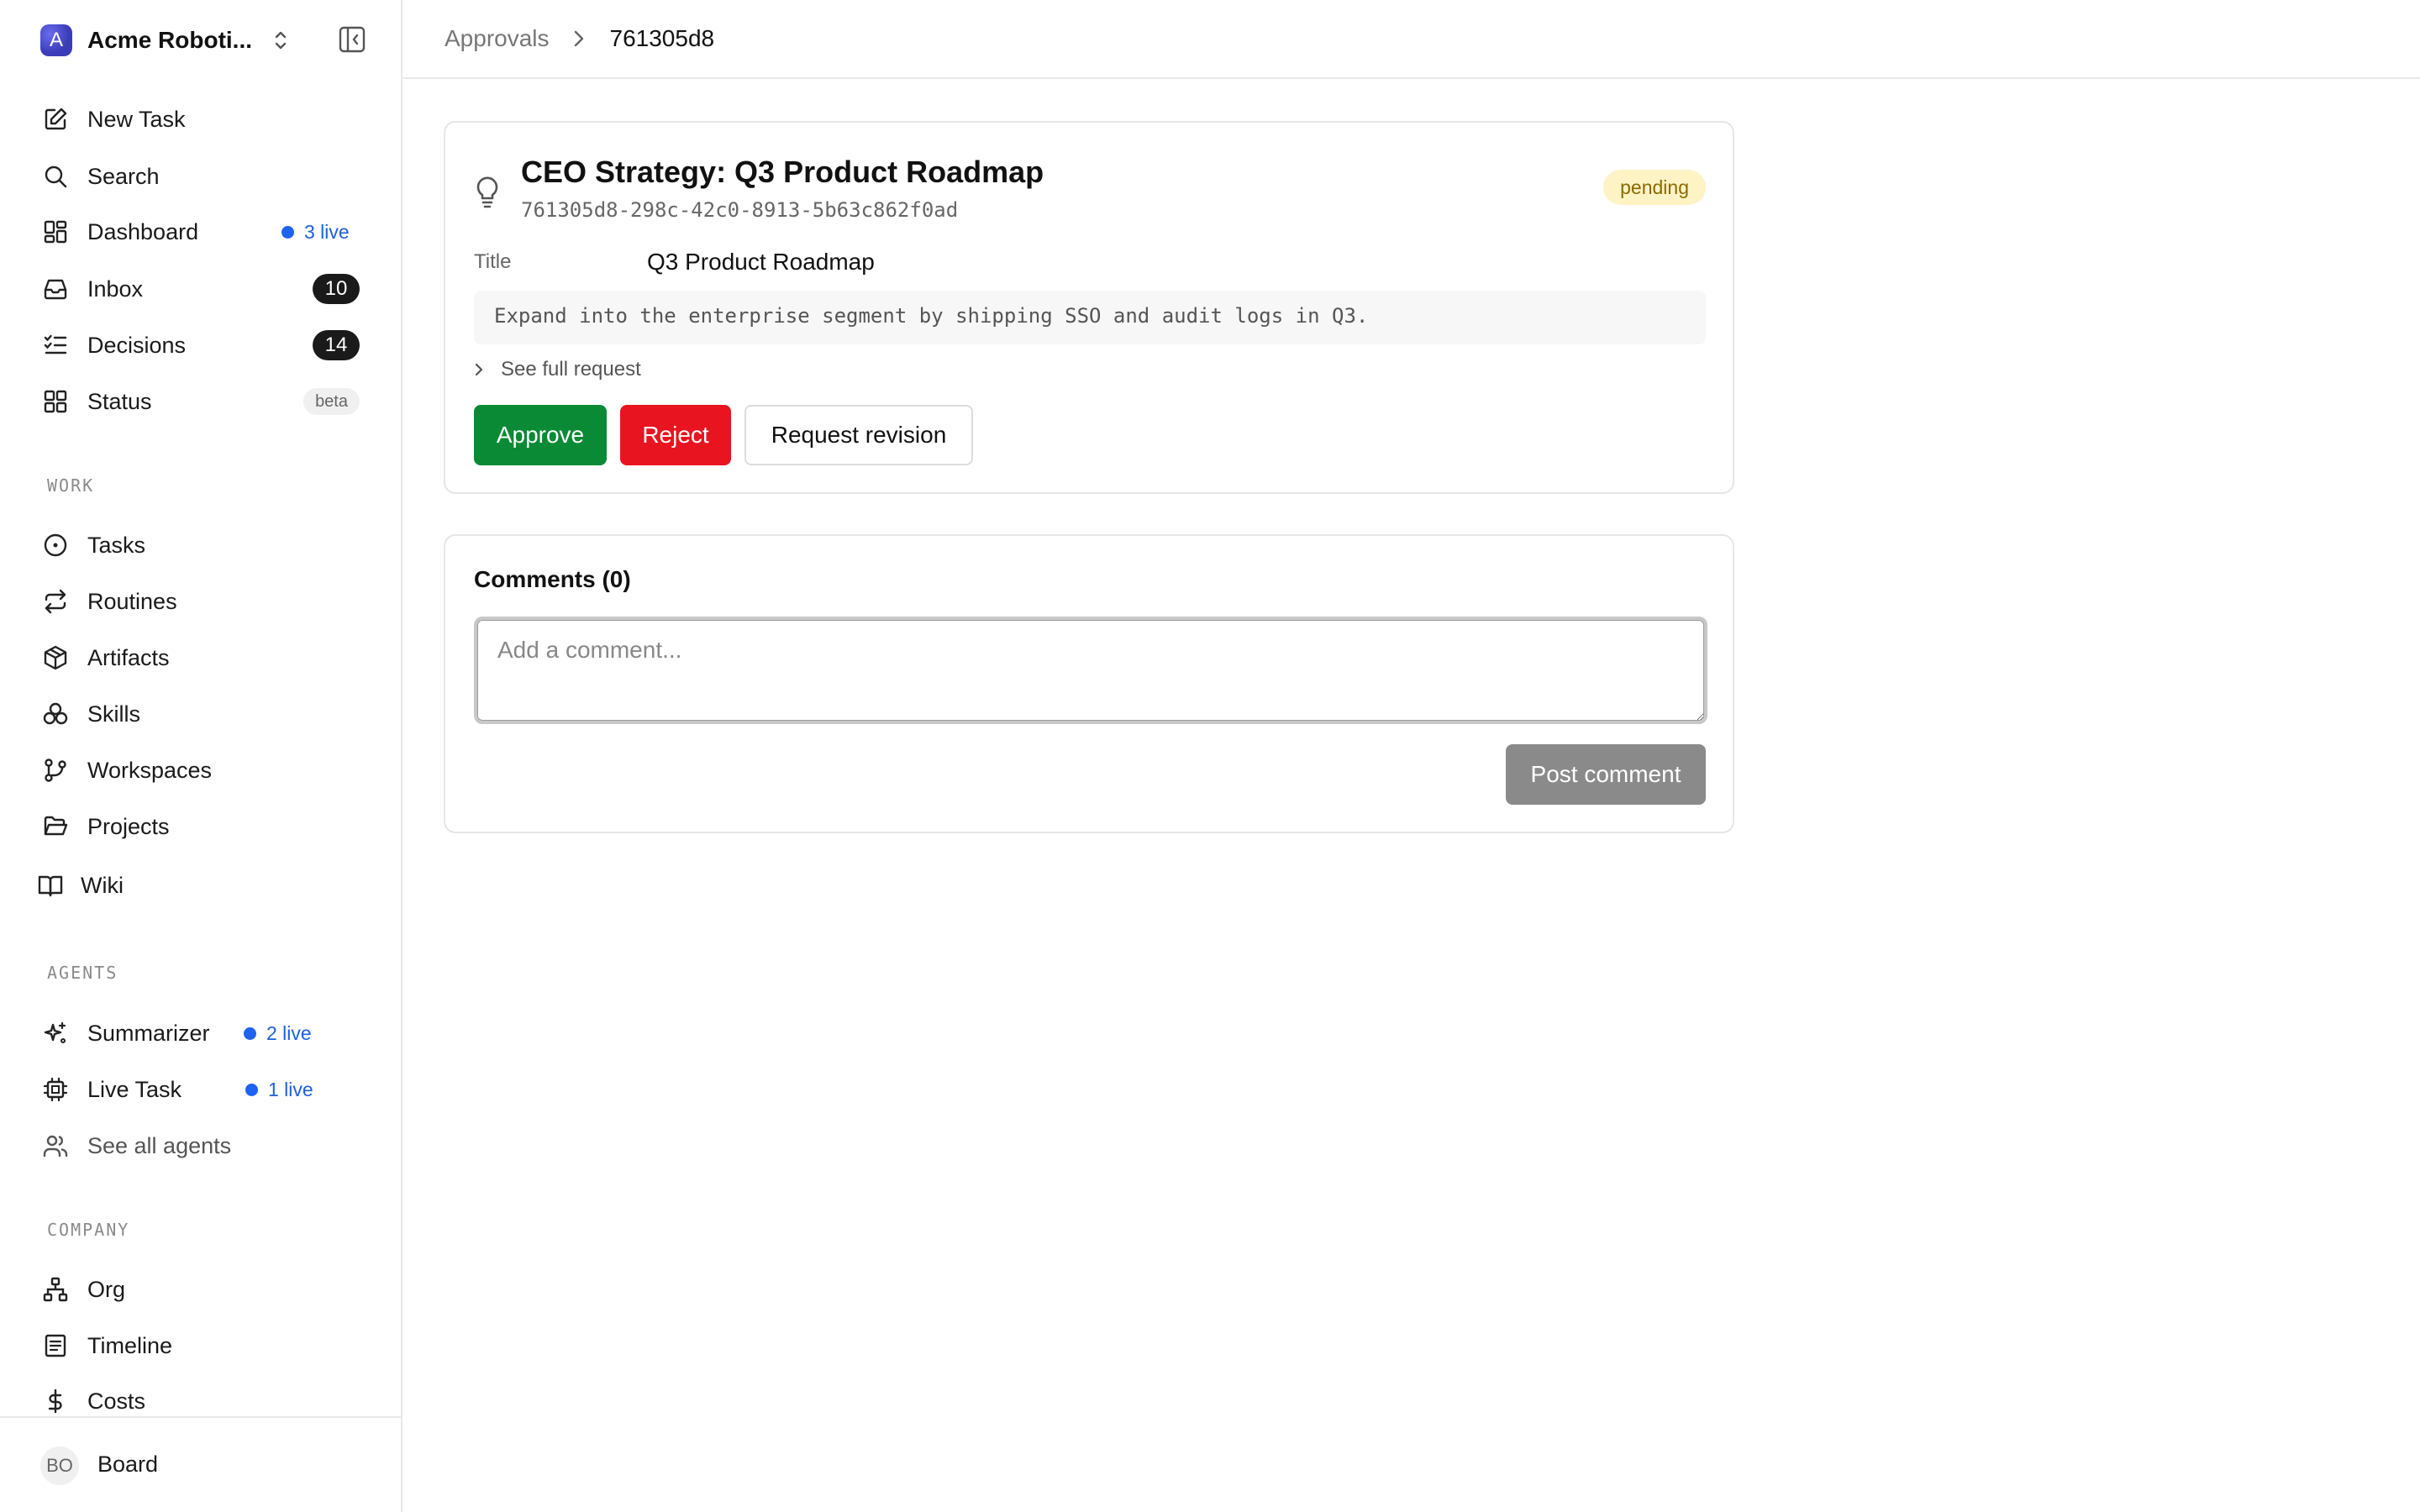  I want to click on cpu-icon, so click(55, 1089).